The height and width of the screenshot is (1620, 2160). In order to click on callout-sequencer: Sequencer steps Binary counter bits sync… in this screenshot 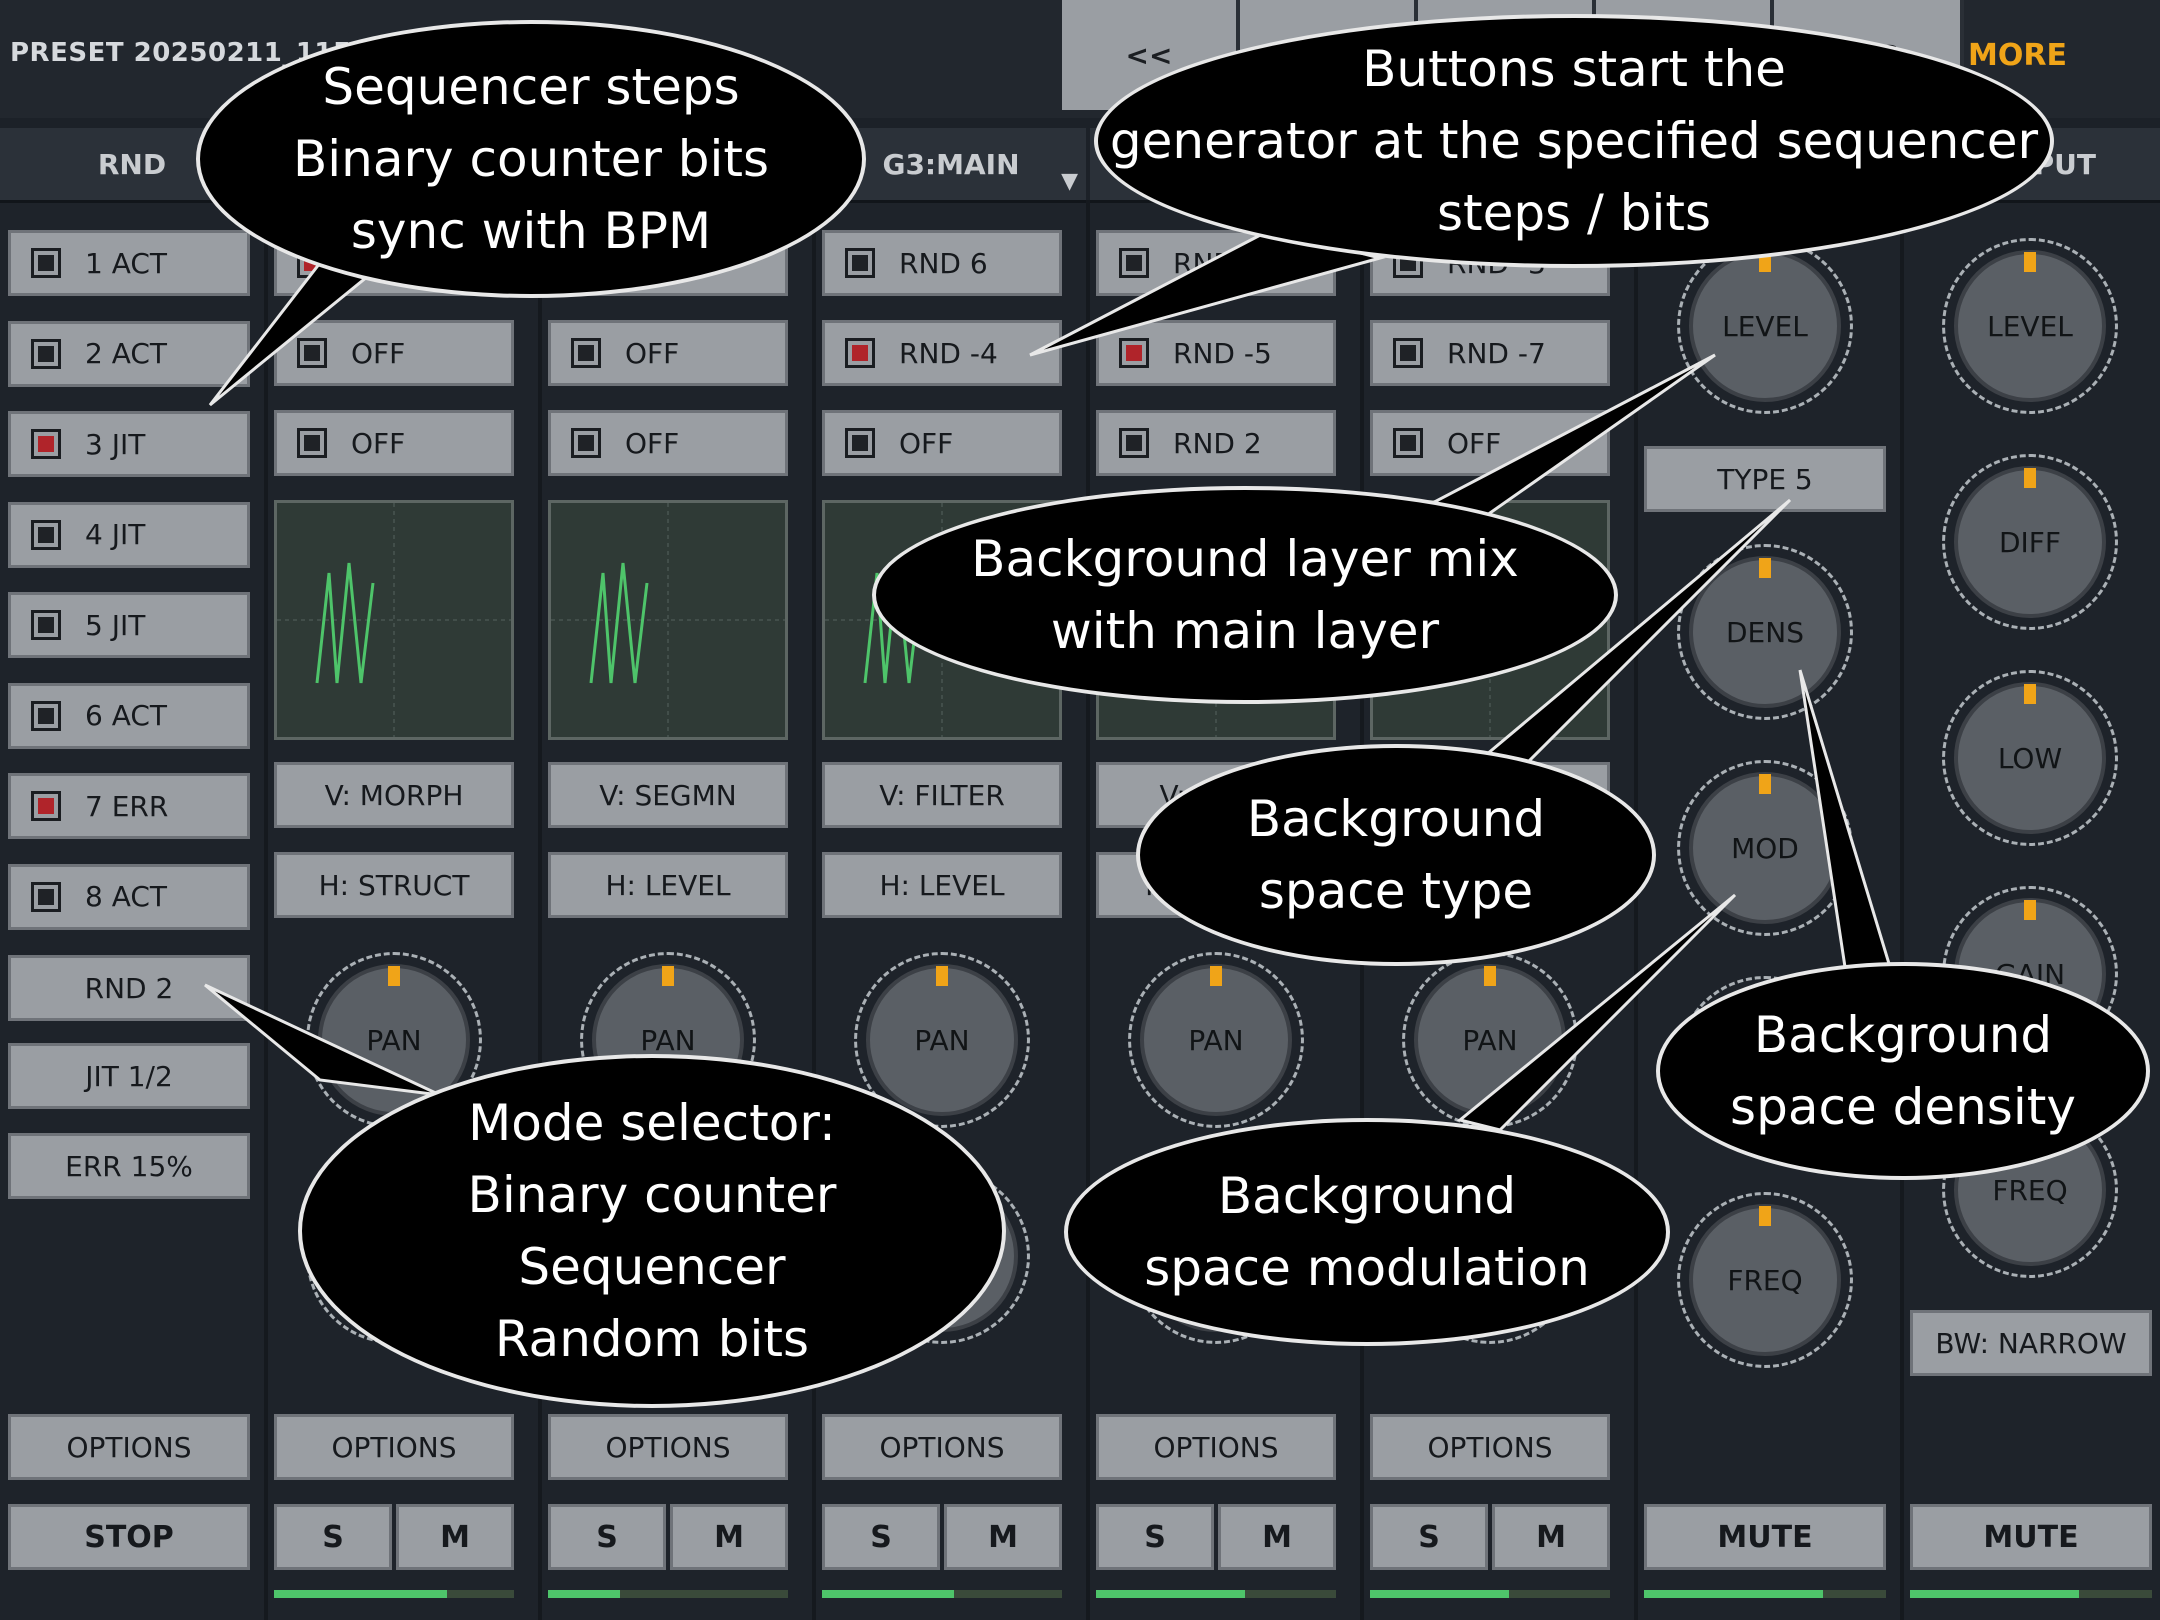, I will do `click(531, 159)`.